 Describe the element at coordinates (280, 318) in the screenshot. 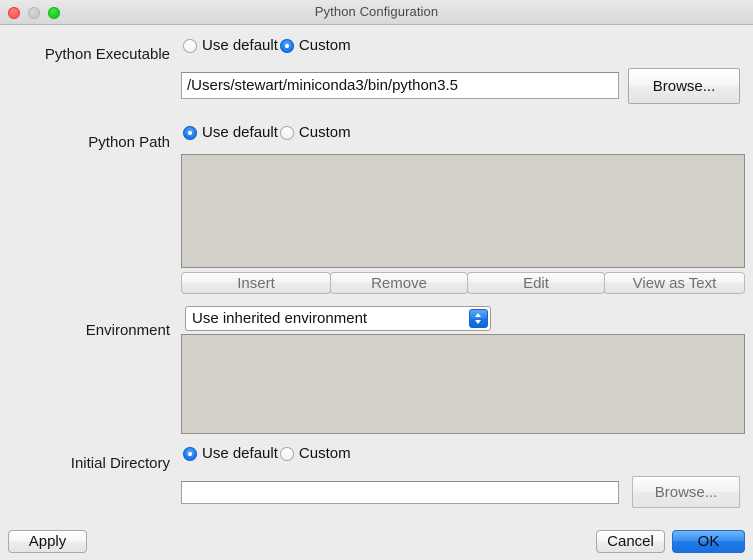

I see `environment-select-value: Use inherited environment` at that location.